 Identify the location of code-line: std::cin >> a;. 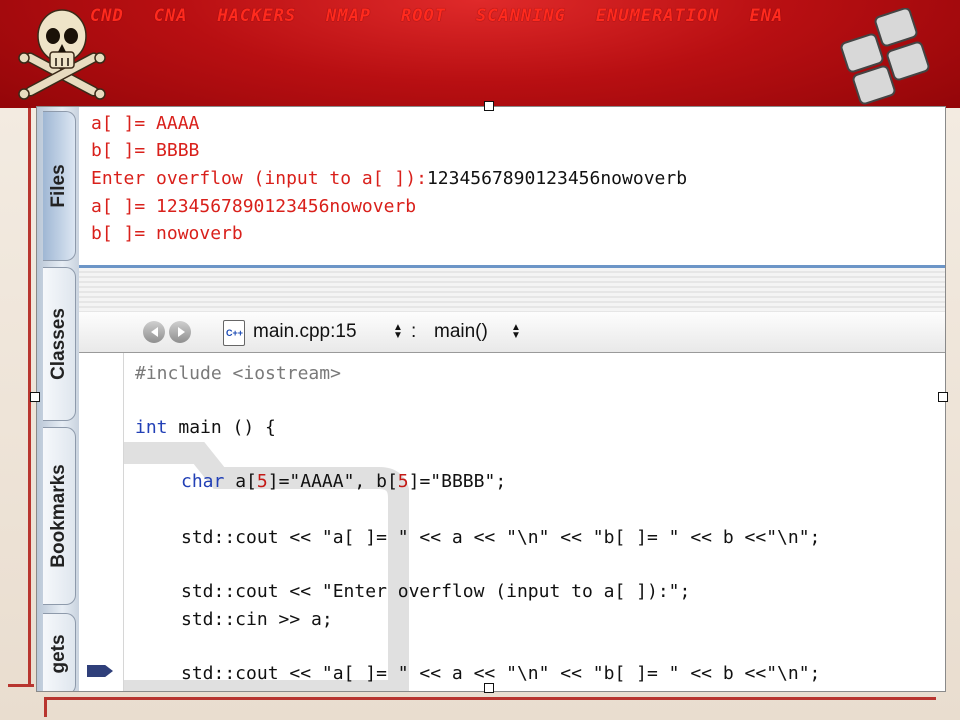
(257, 619).